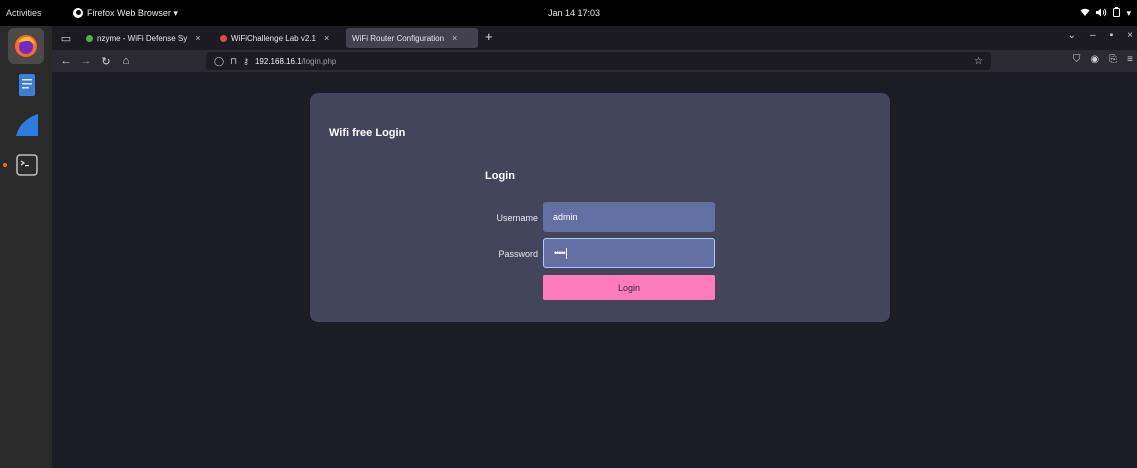 This screenshot has height=468, width=1137. Describe the element at coordinates (5, 165) in the screenshot. I see `running-indicator` at that location.